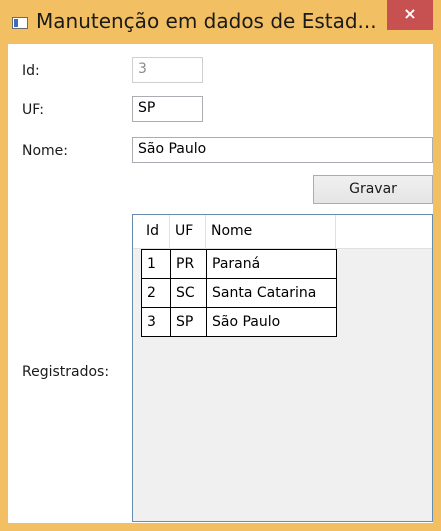 This screenshot has width=441, height=531. I want to click on cell-nome: São Paulo, so click(272, 322).